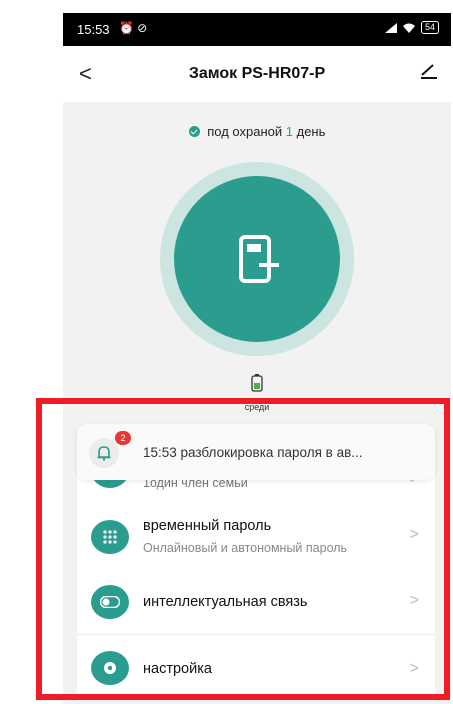  What do you see at coordinates (245, 131) in the screenshot?
I see `protection-prefix: под охраной` at bounding box center [245, 131].